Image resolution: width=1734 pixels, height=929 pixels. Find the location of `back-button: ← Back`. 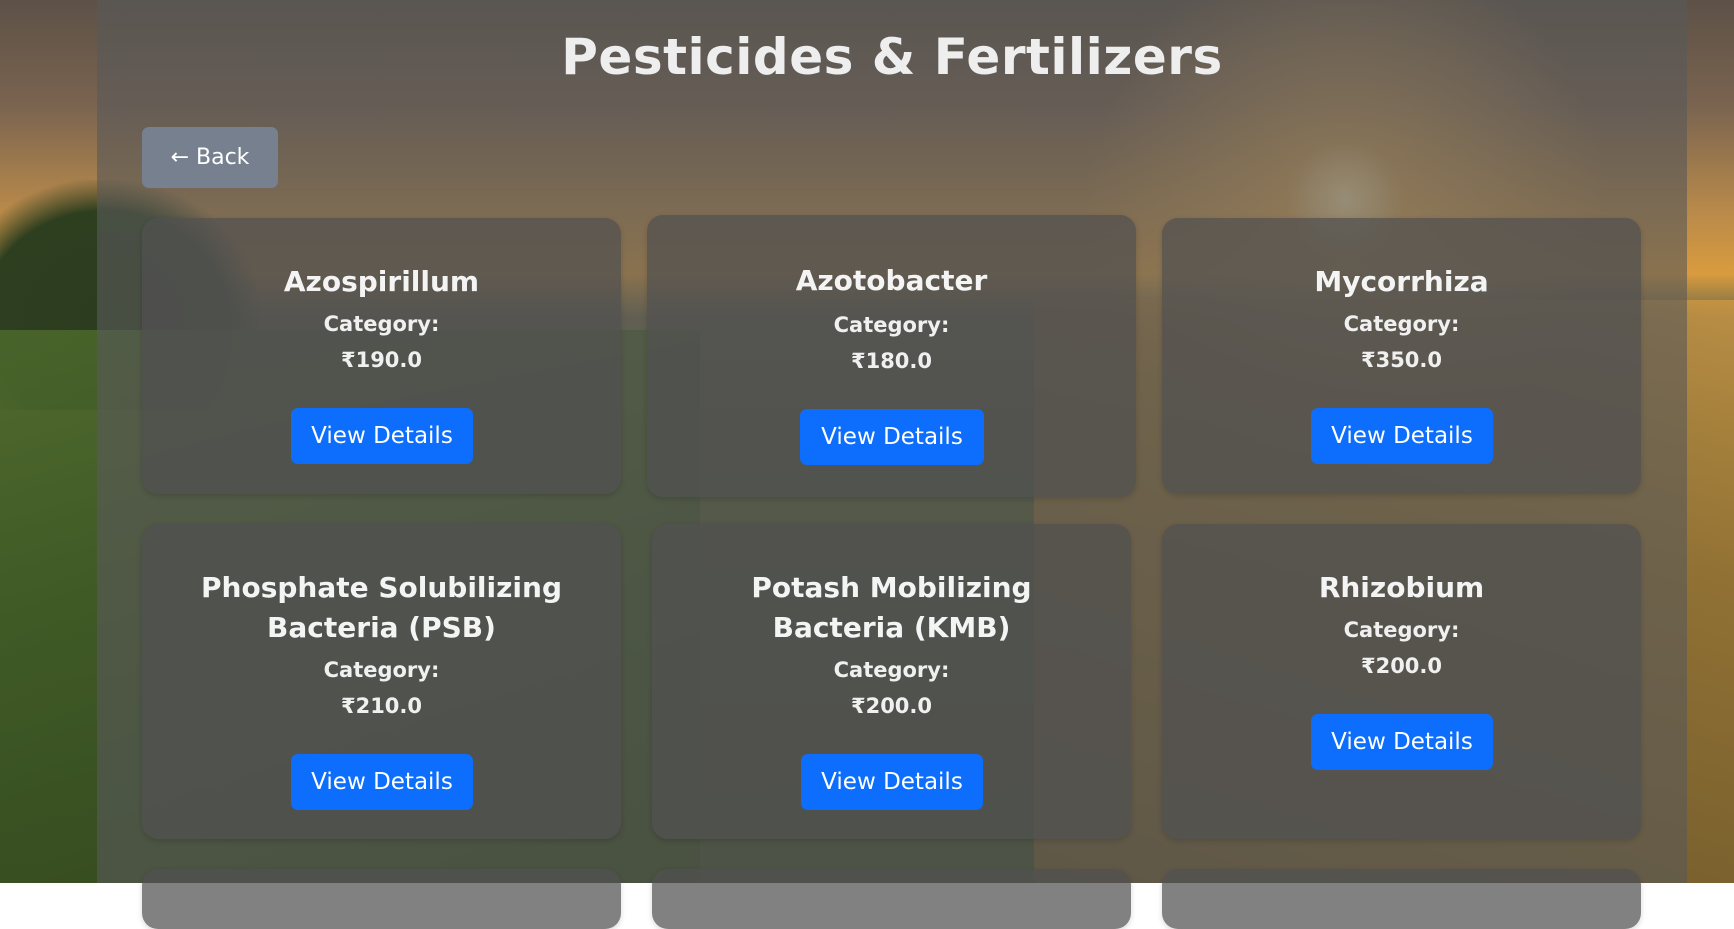

back-button: ← Back is located at coordinates (210, 157).